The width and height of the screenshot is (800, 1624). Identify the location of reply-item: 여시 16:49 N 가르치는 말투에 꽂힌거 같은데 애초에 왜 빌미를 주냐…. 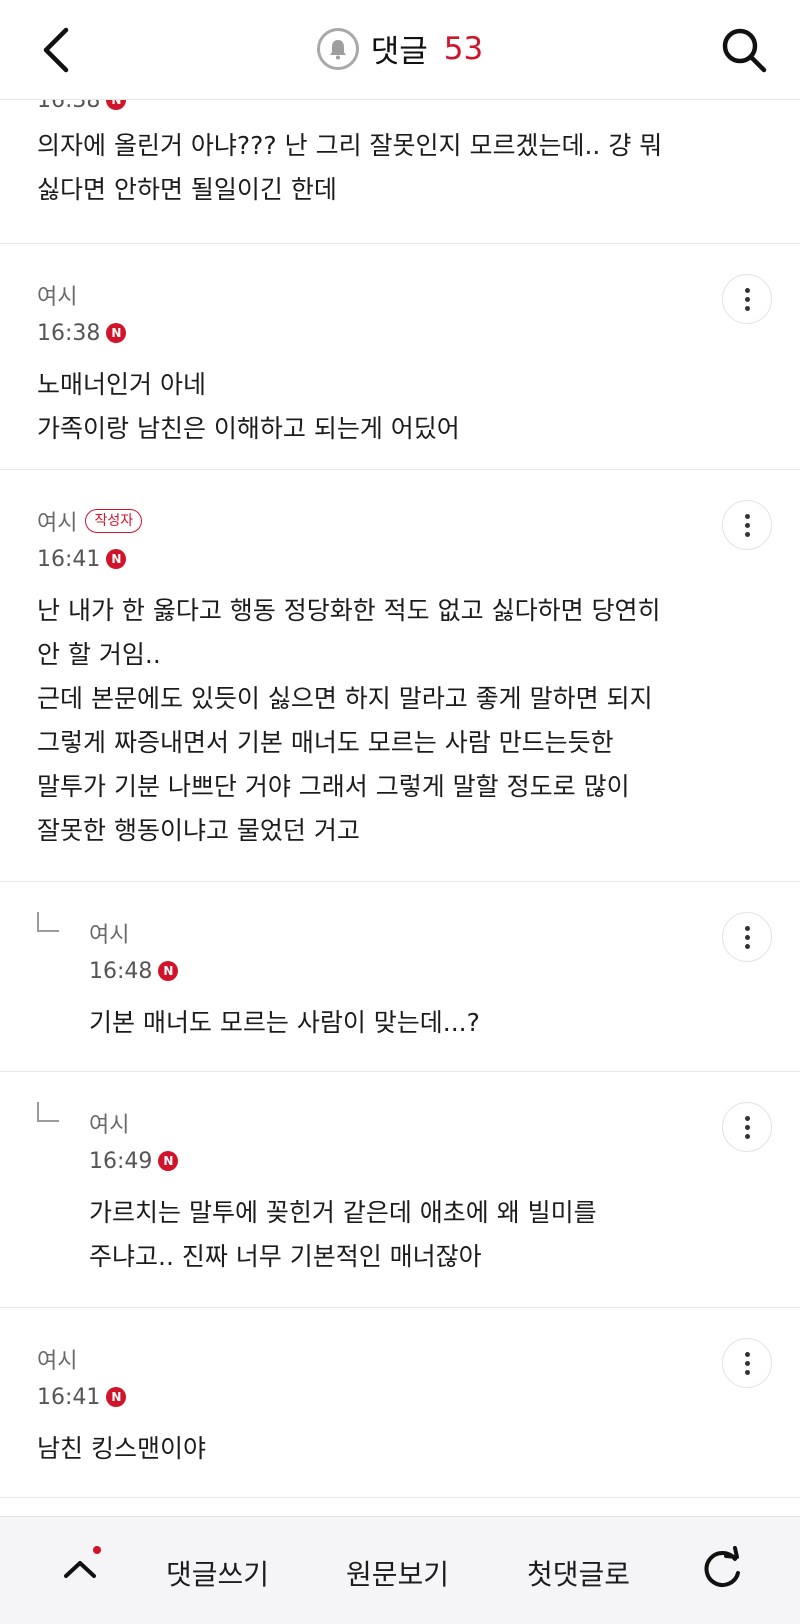
(400, 1190).